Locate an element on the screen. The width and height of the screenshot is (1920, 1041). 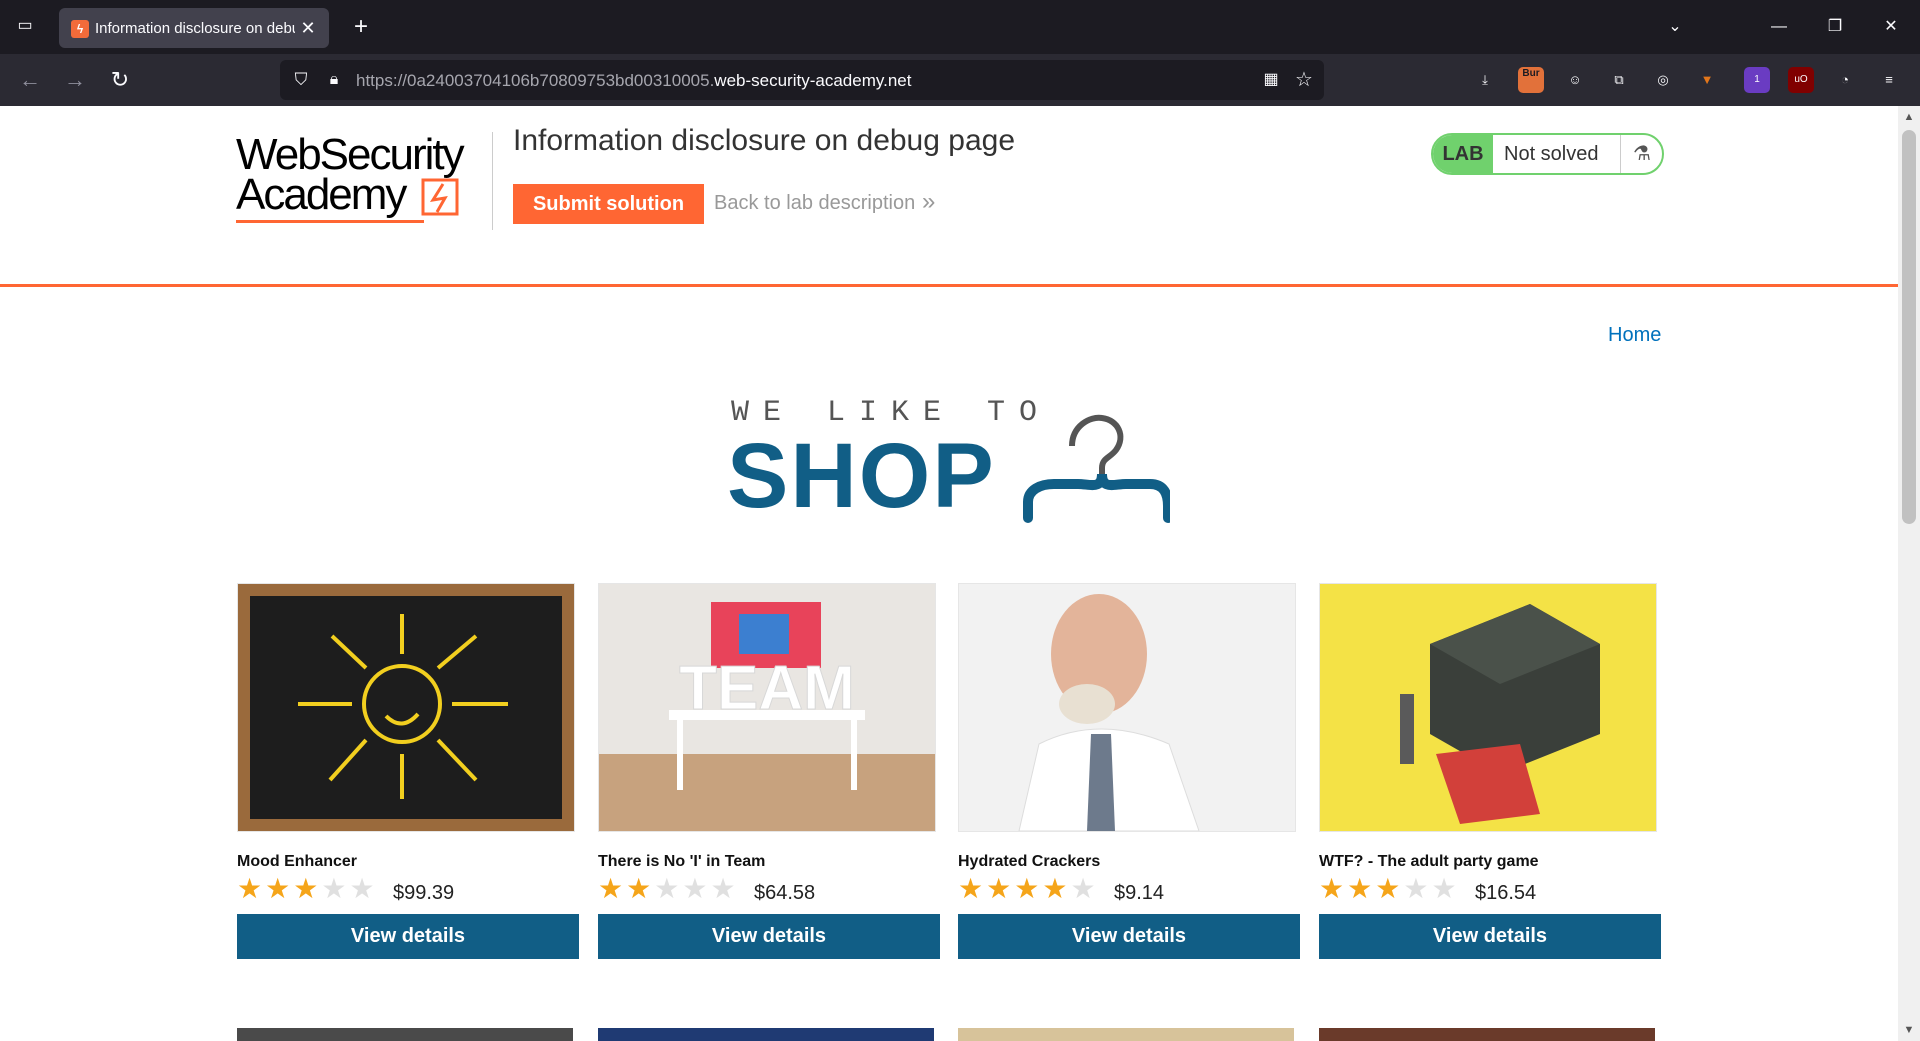
url-domain: web-security-academy.net is located at coordinates (813, 80).